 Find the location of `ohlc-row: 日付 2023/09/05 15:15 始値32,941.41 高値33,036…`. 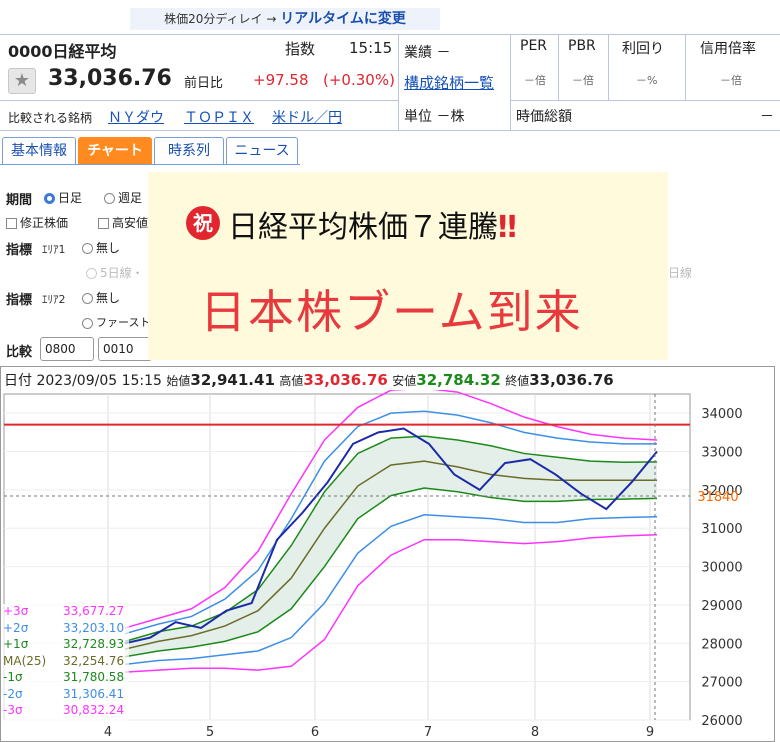

ohlc-row: 日付 2023/09/05 15:15 始値32,941.41 高値33,036… is located at coordinates (309, 380).